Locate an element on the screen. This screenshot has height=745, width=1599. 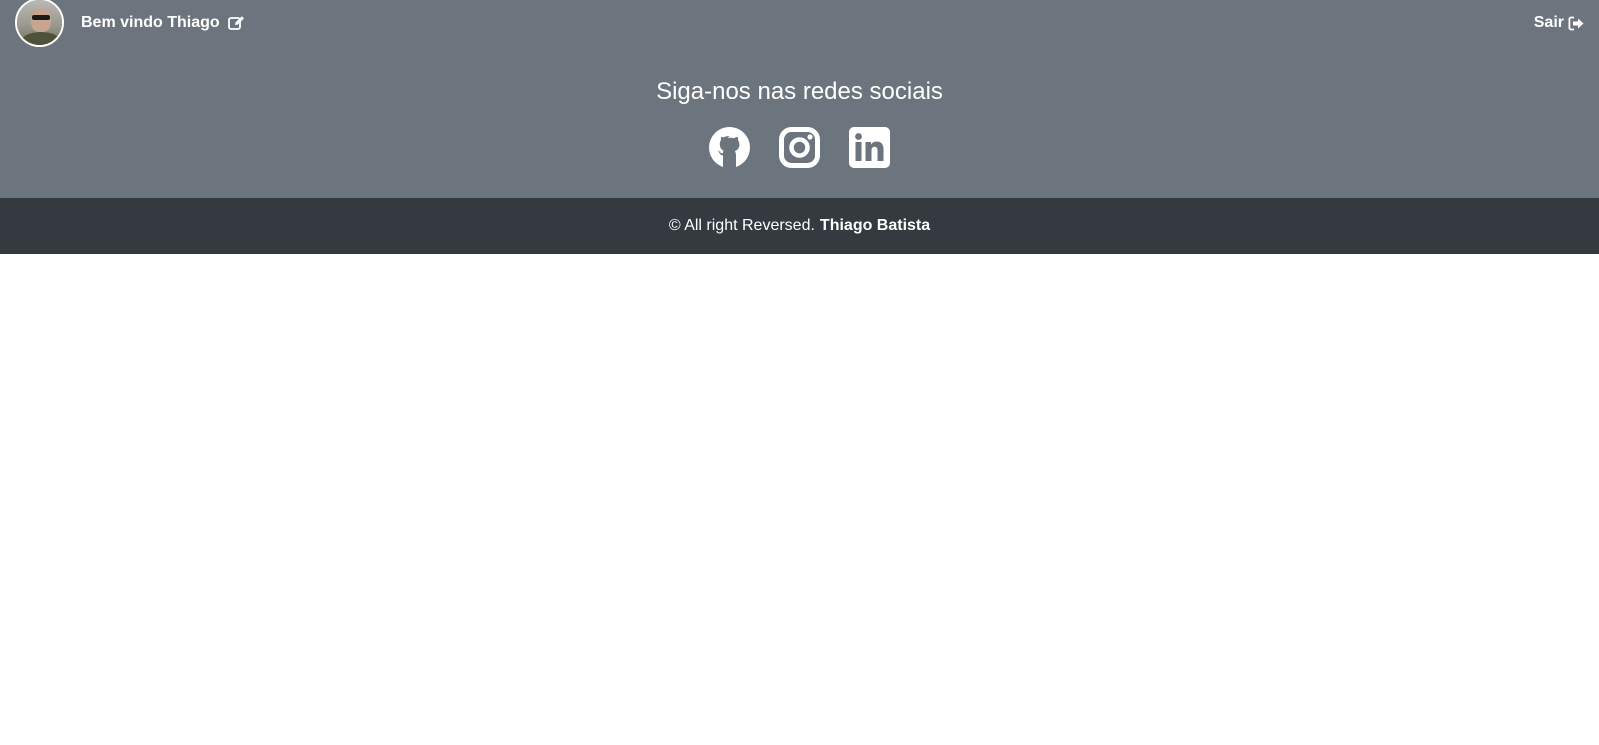
instagram-icon is located at coordinates (799, 147).